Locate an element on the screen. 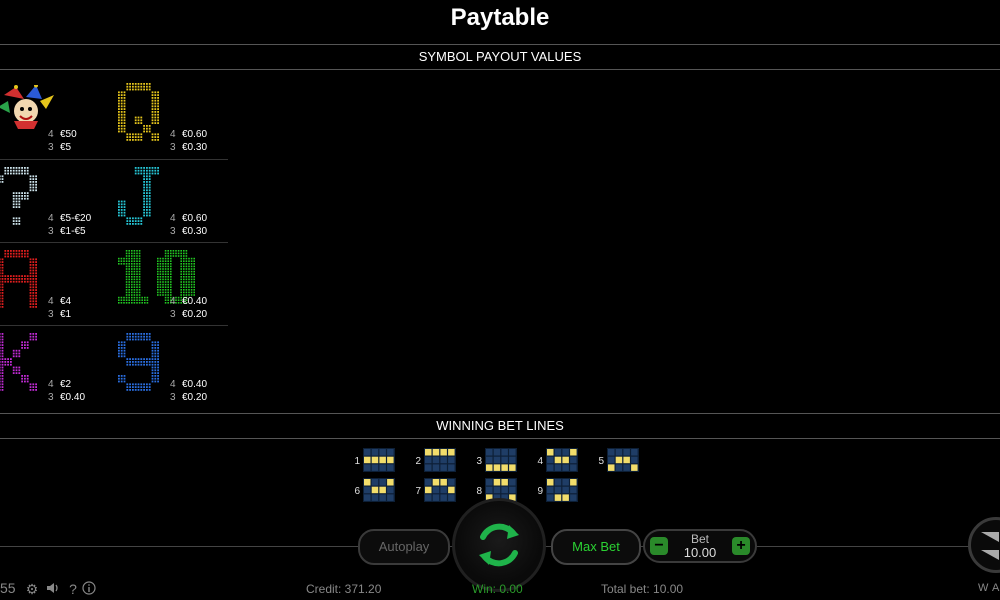 This screenshot has width=1000, height=600. bet-decrease-button: − is located at coordinates (659, 546).